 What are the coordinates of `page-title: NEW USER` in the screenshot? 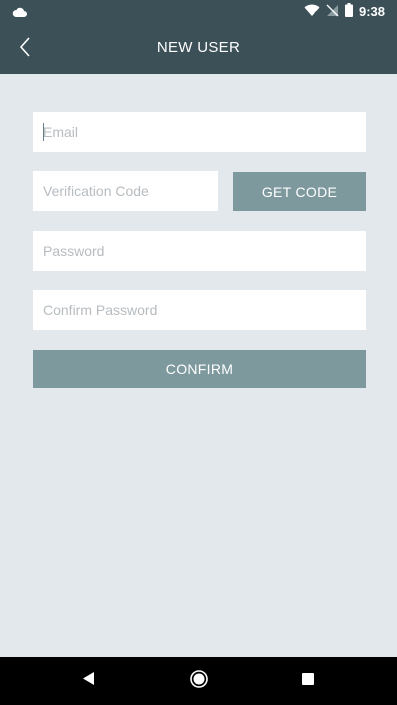 It's located at (198, 47).